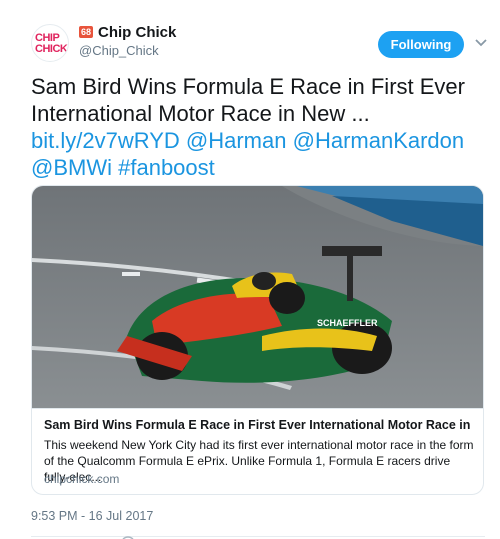 This screenshot has width=500, height=539. Describe the element at coordinates (166, 167) in the screenshot. I see `hashtag-fanboost: #fanboost` at that location.